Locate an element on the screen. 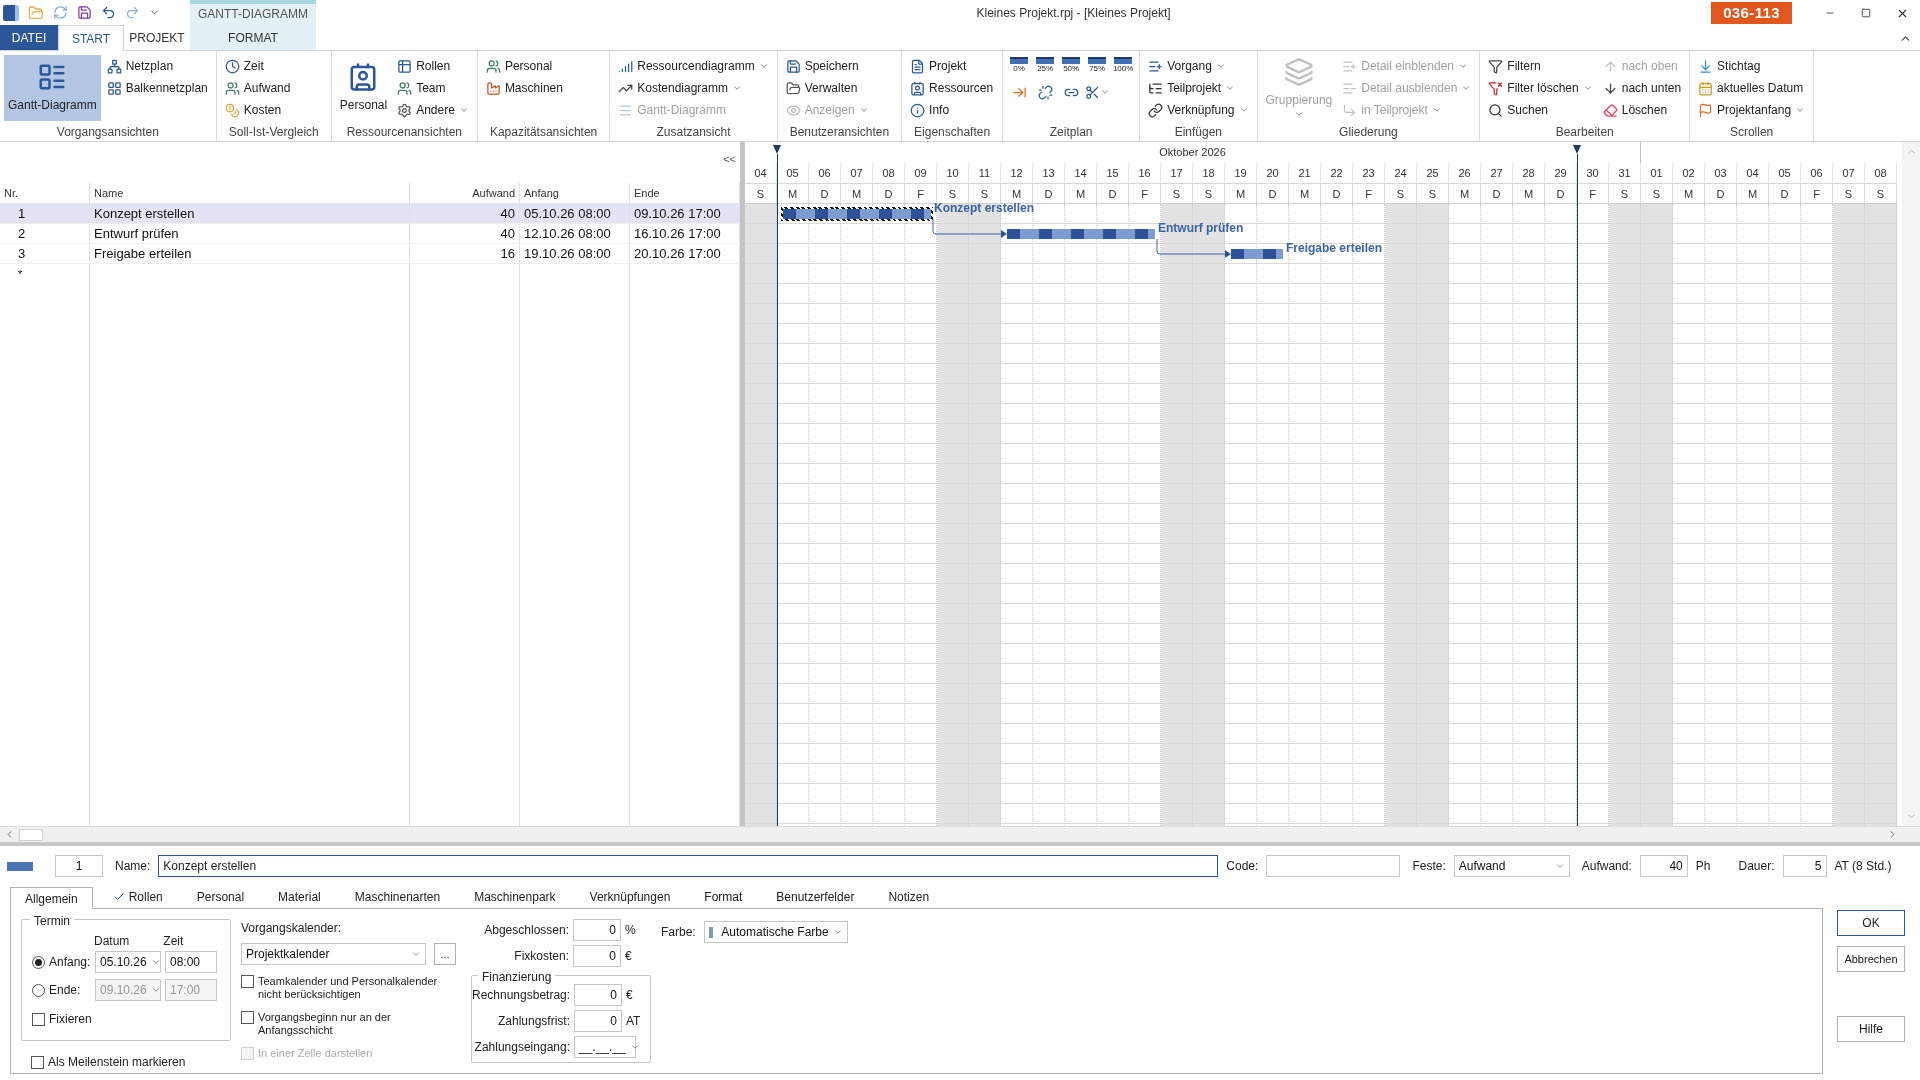 This screenshot has height=1080, width=1920. form-tab: Maschinenarten is located at coordinates (397, 897).